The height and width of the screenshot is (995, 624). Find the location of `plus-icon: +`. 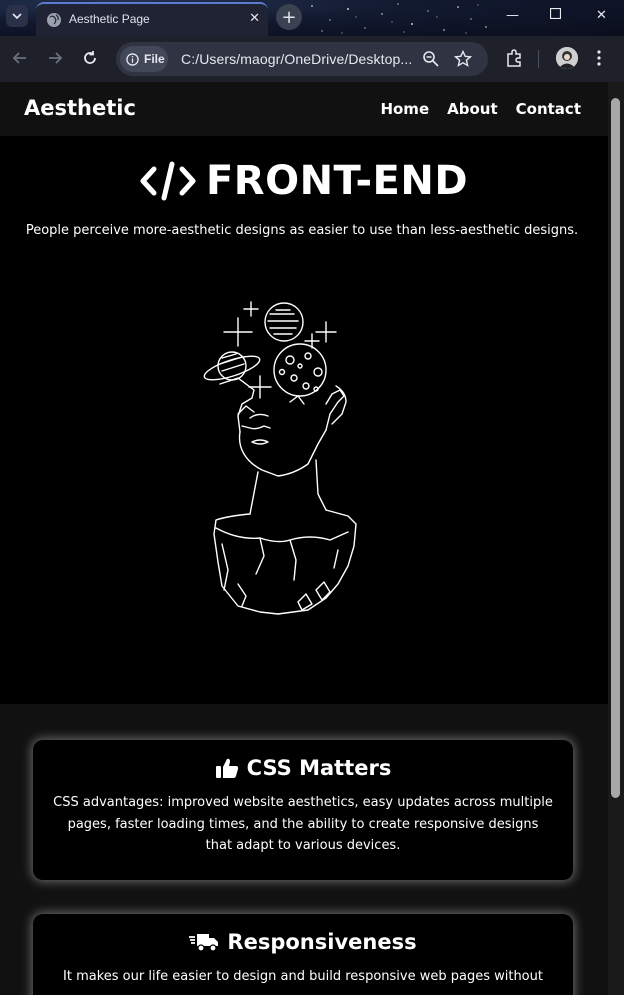

plus-icon: + is located at coordinates (289, 17).